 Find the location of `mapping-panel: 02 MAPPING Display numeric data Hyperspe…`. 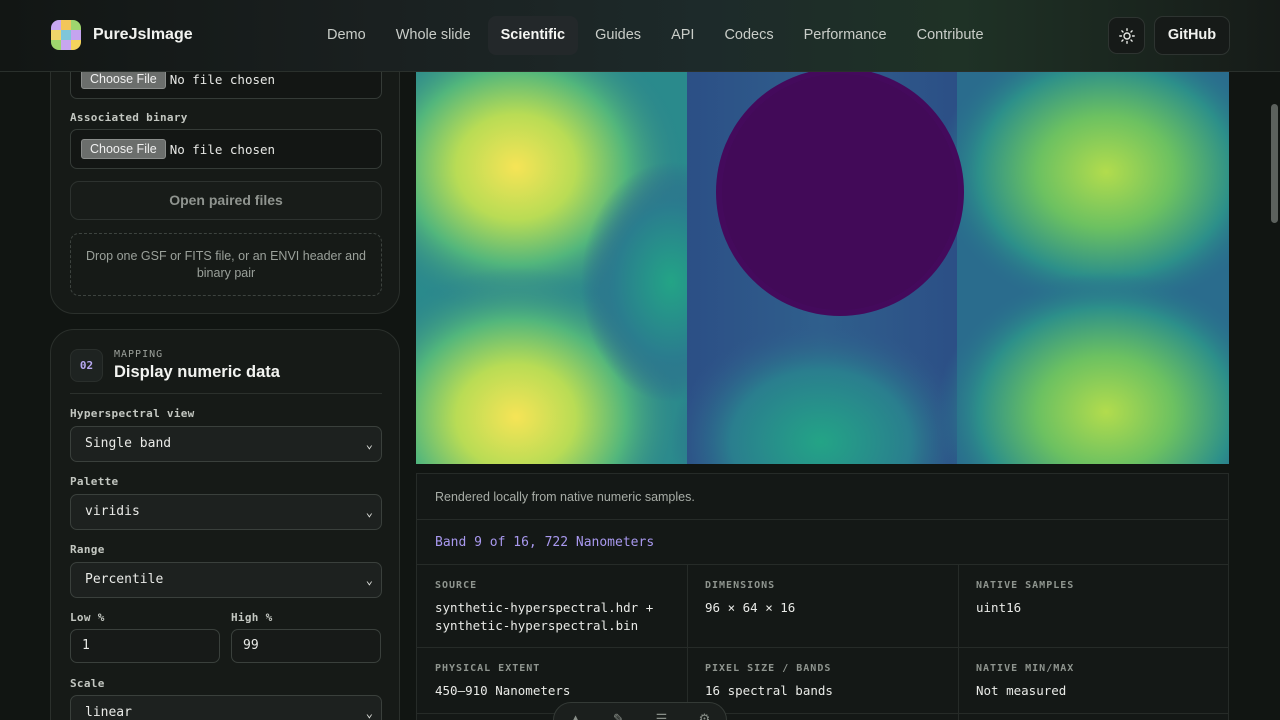

mapping-panel: 02 MAPPING Display numeric data Hyperspe… is located at coordinates (225, 524).